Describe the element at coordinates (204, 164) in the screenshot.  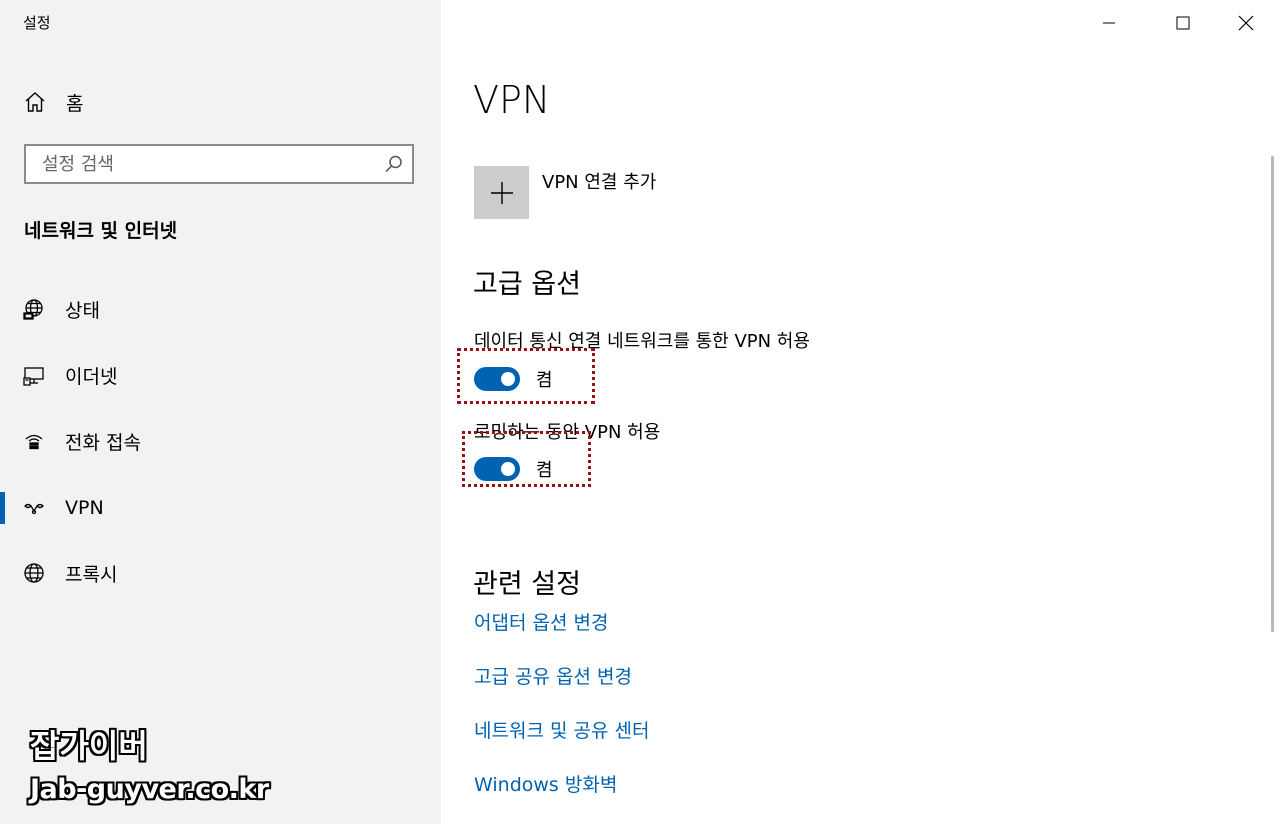
I see `search-input` at that location.